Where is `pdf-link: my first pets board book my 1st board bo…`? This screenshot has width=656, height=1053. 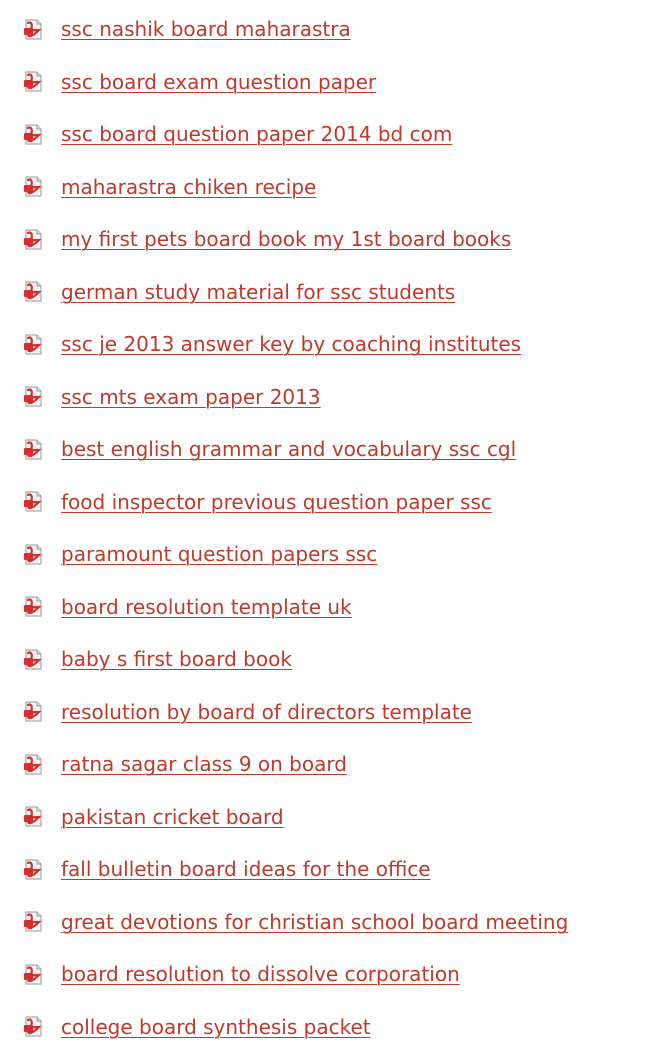
pdf-link: my first pets board book my 1st board bo… is located at coordinates (286, 239).